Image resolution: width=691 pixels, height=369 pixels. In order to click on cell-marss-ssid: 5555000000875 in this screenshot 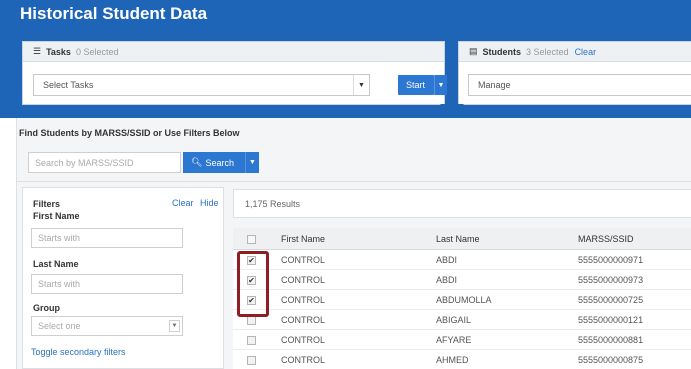, I will do `click(611, 360)`.